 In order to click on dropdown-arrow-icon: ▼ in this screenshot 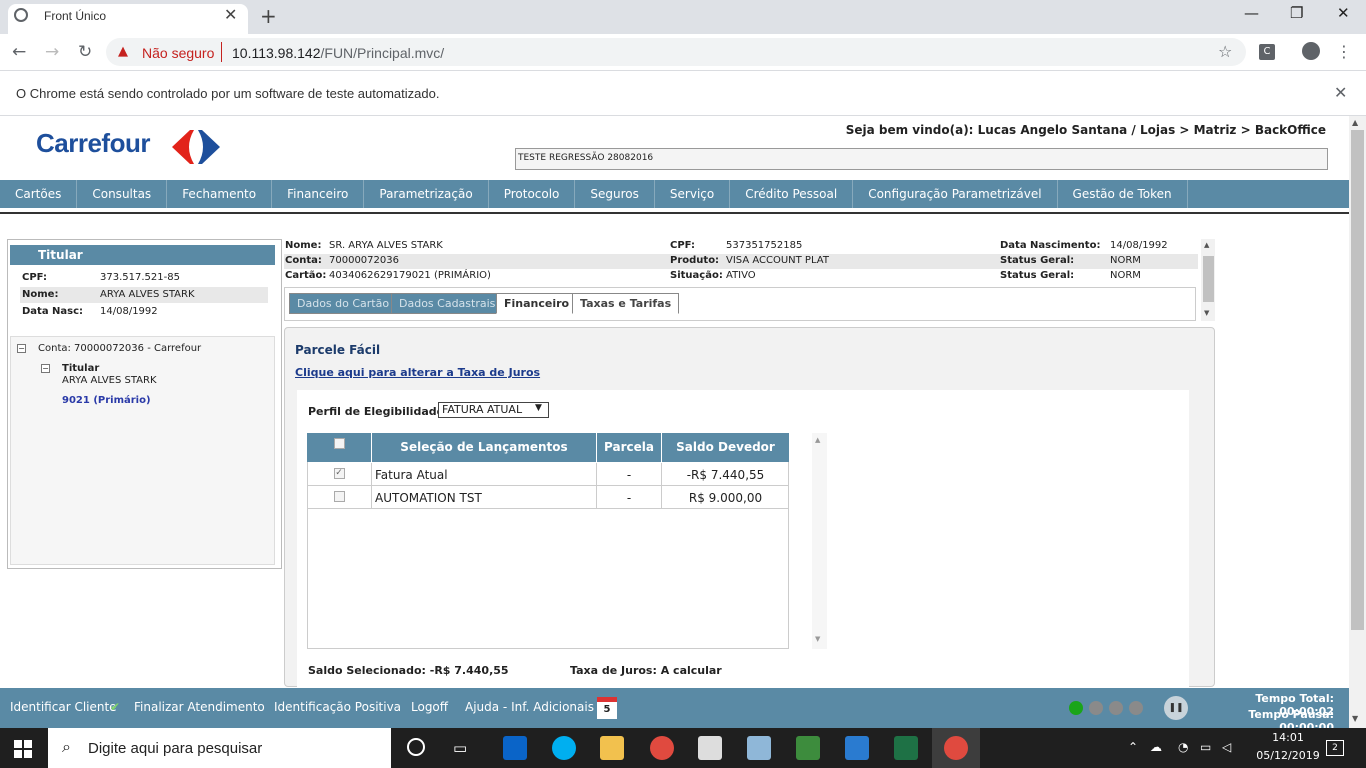, I will do `click(538, 408)`.